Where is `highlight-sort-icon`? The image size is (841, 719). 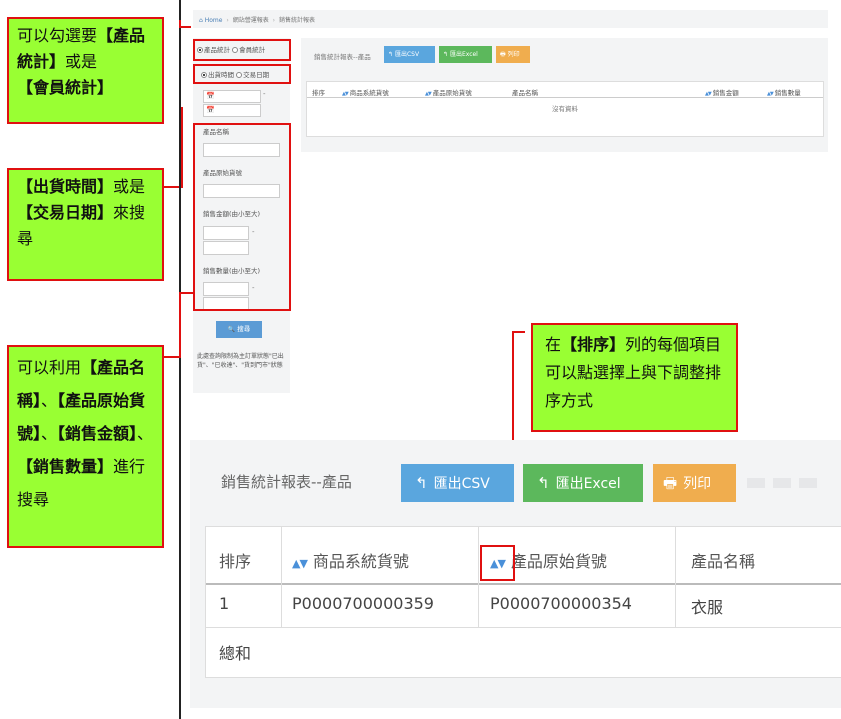
highlight-sort-icon is located at coordinates (497, 563).